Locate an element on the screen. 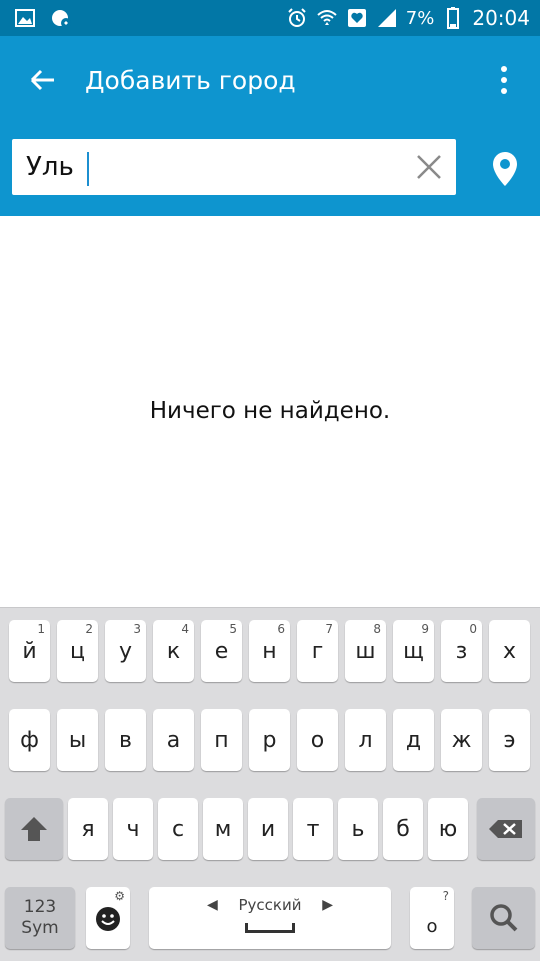 This screenshot has width=540, height=961. key-number-hint: 0 is located at coordinates (473, 629).